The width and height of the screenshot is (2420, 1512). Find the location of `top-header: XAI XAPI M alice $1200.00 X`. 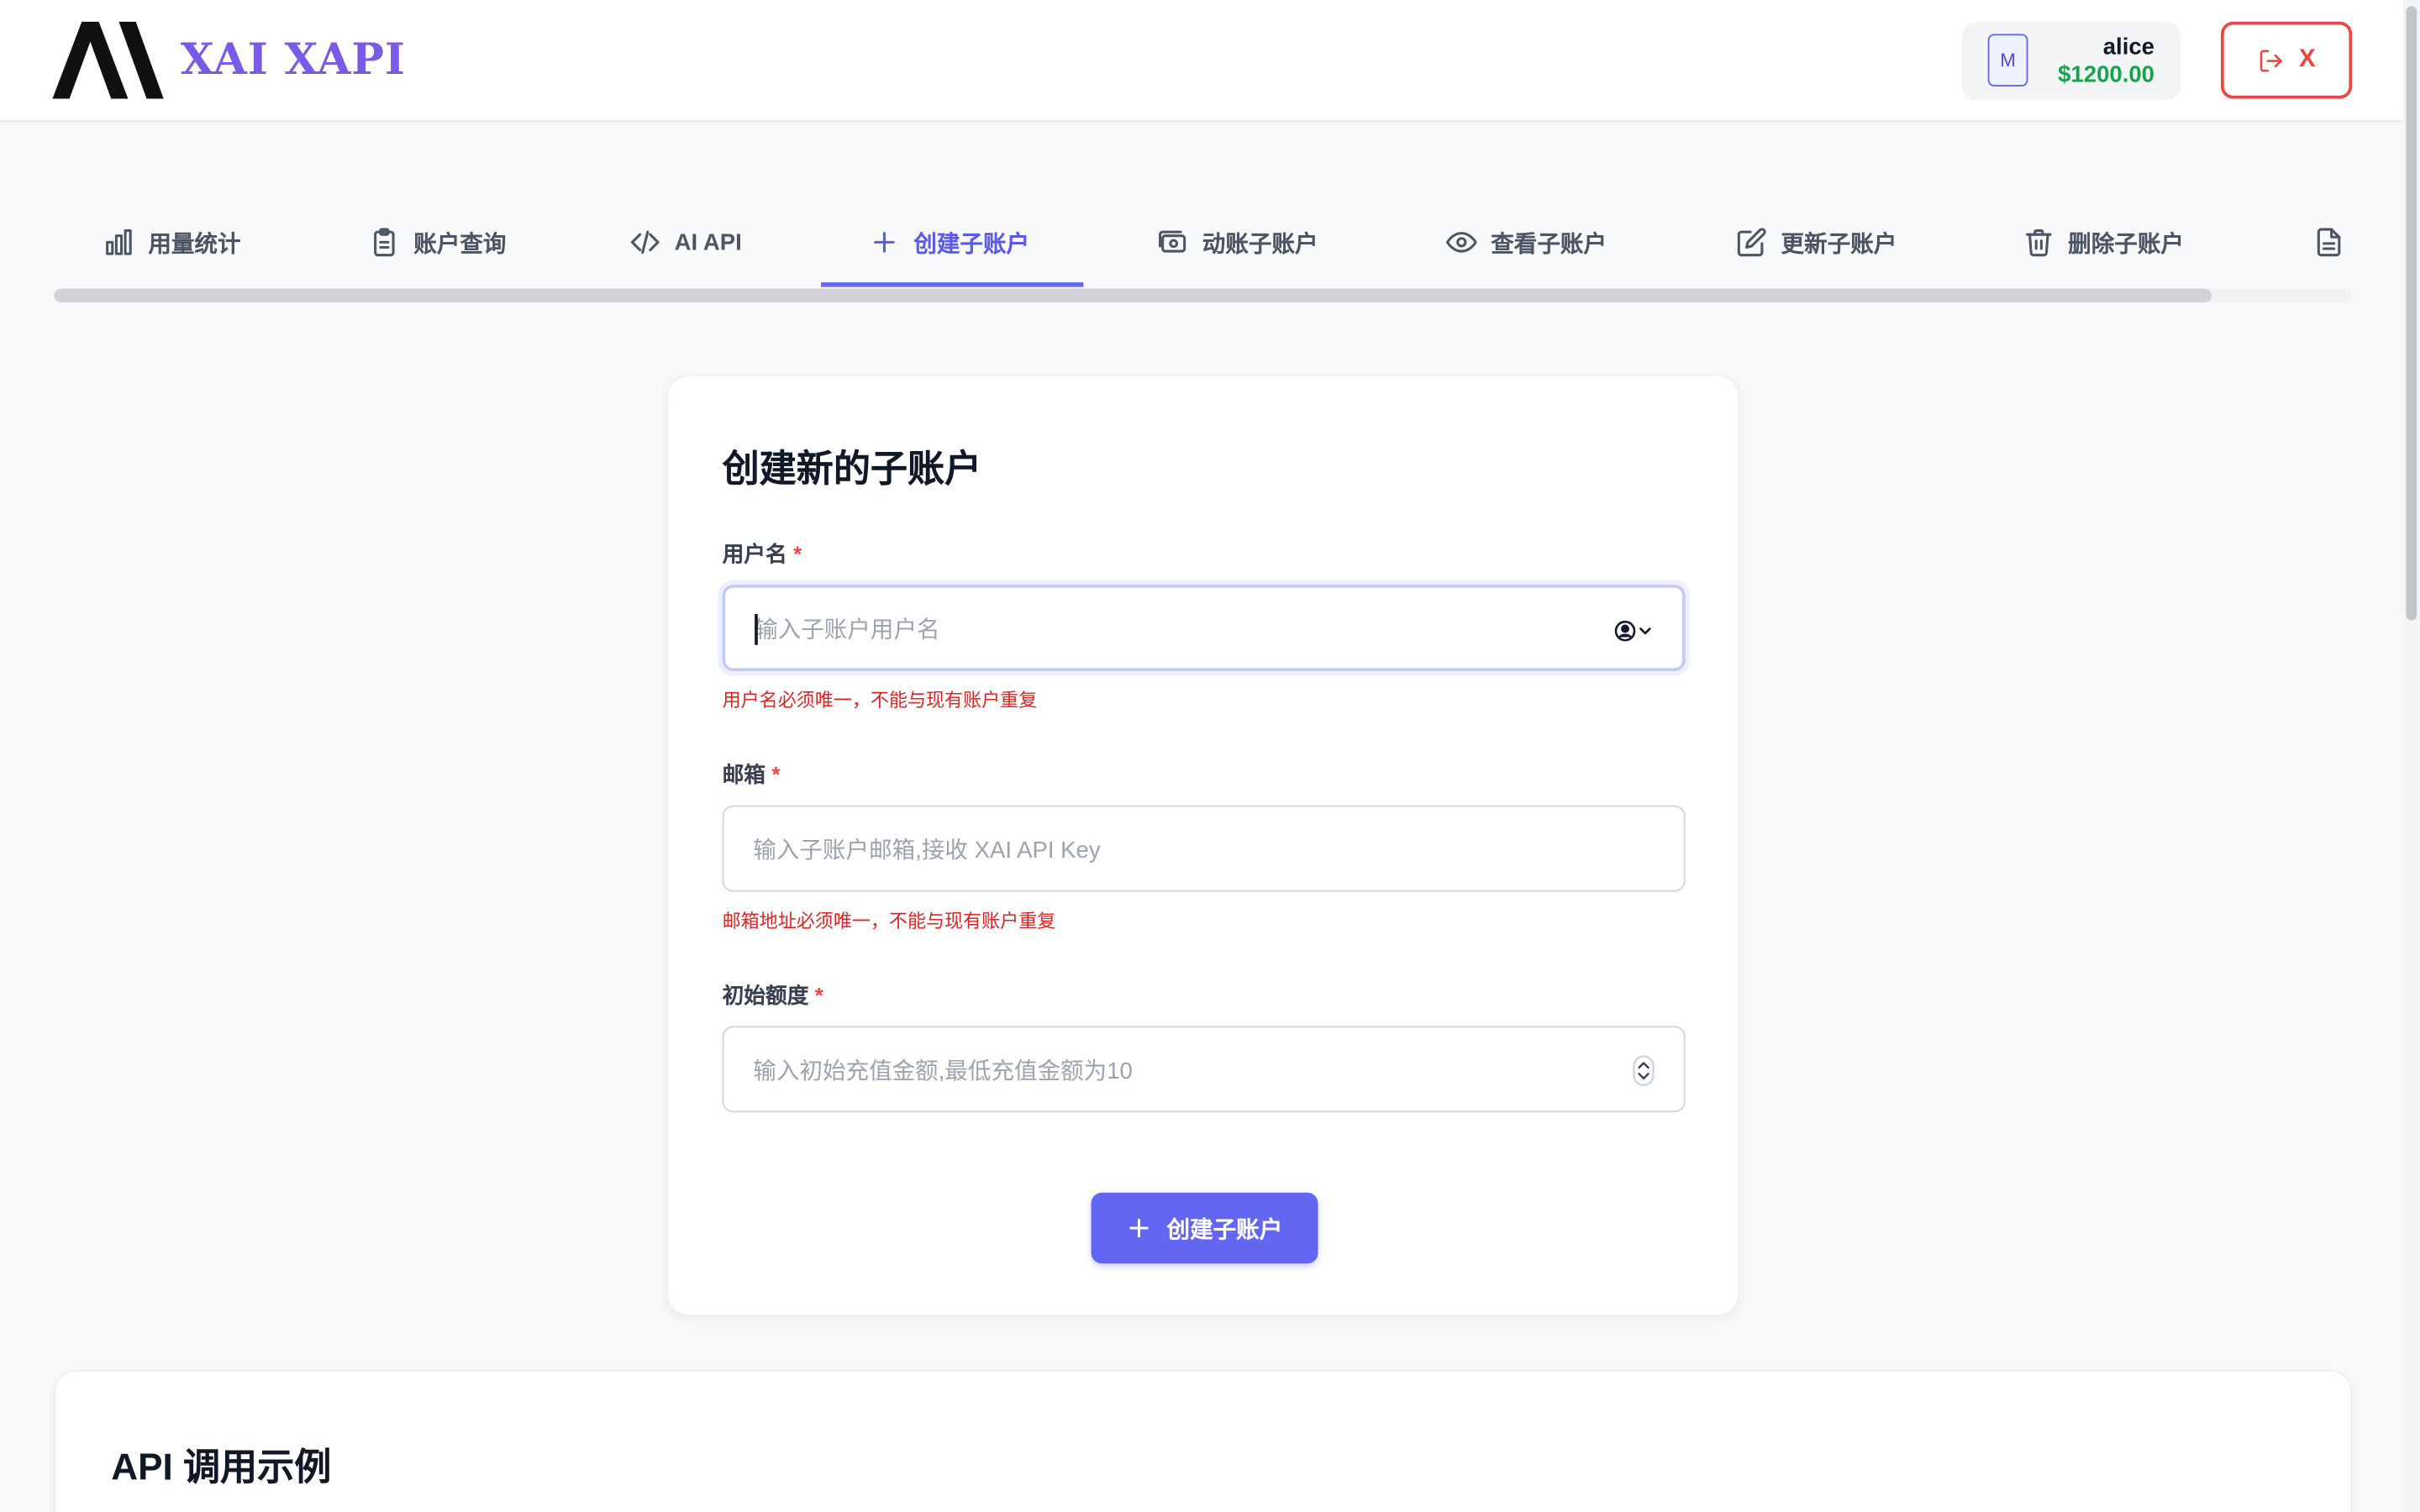

top-header: XAI XAPI M alice $1200.00 X is located at coordinates (1210, 61).